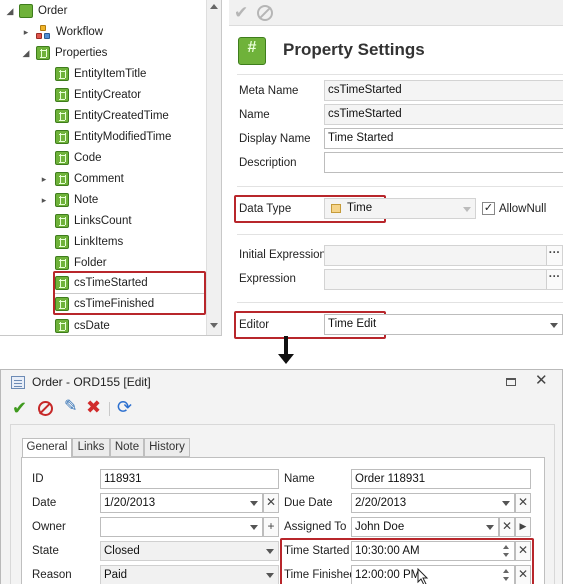  Describe the element at coordinates (70, 407) in the screenshot. I see `edit-icon: ✎` at that location.